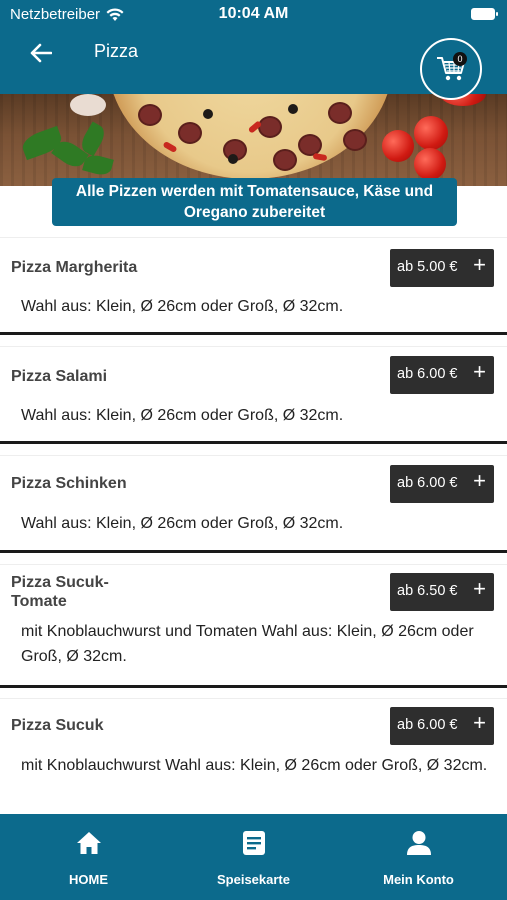 The height and width of the screenshot is (900, 507). I want to click on garlic-decoration, so click(88, 105).